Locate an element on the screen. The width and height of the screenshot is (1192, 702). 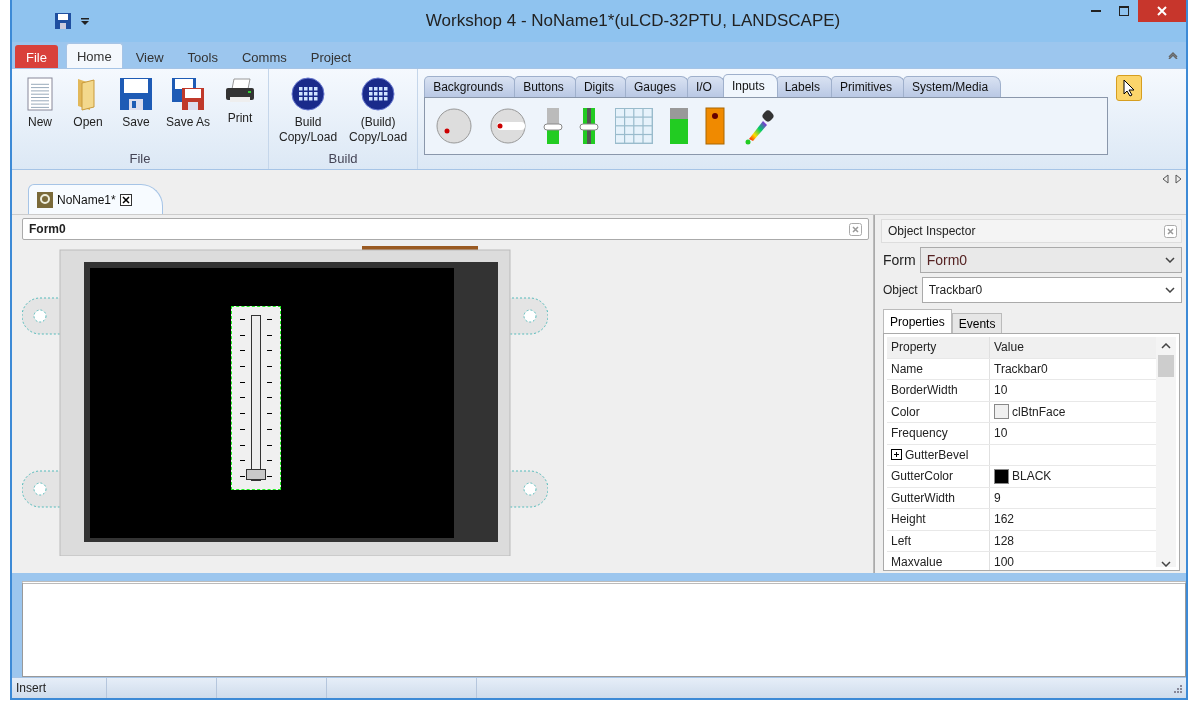
ribbon-tab: Home is located at coordinates (94, 55).